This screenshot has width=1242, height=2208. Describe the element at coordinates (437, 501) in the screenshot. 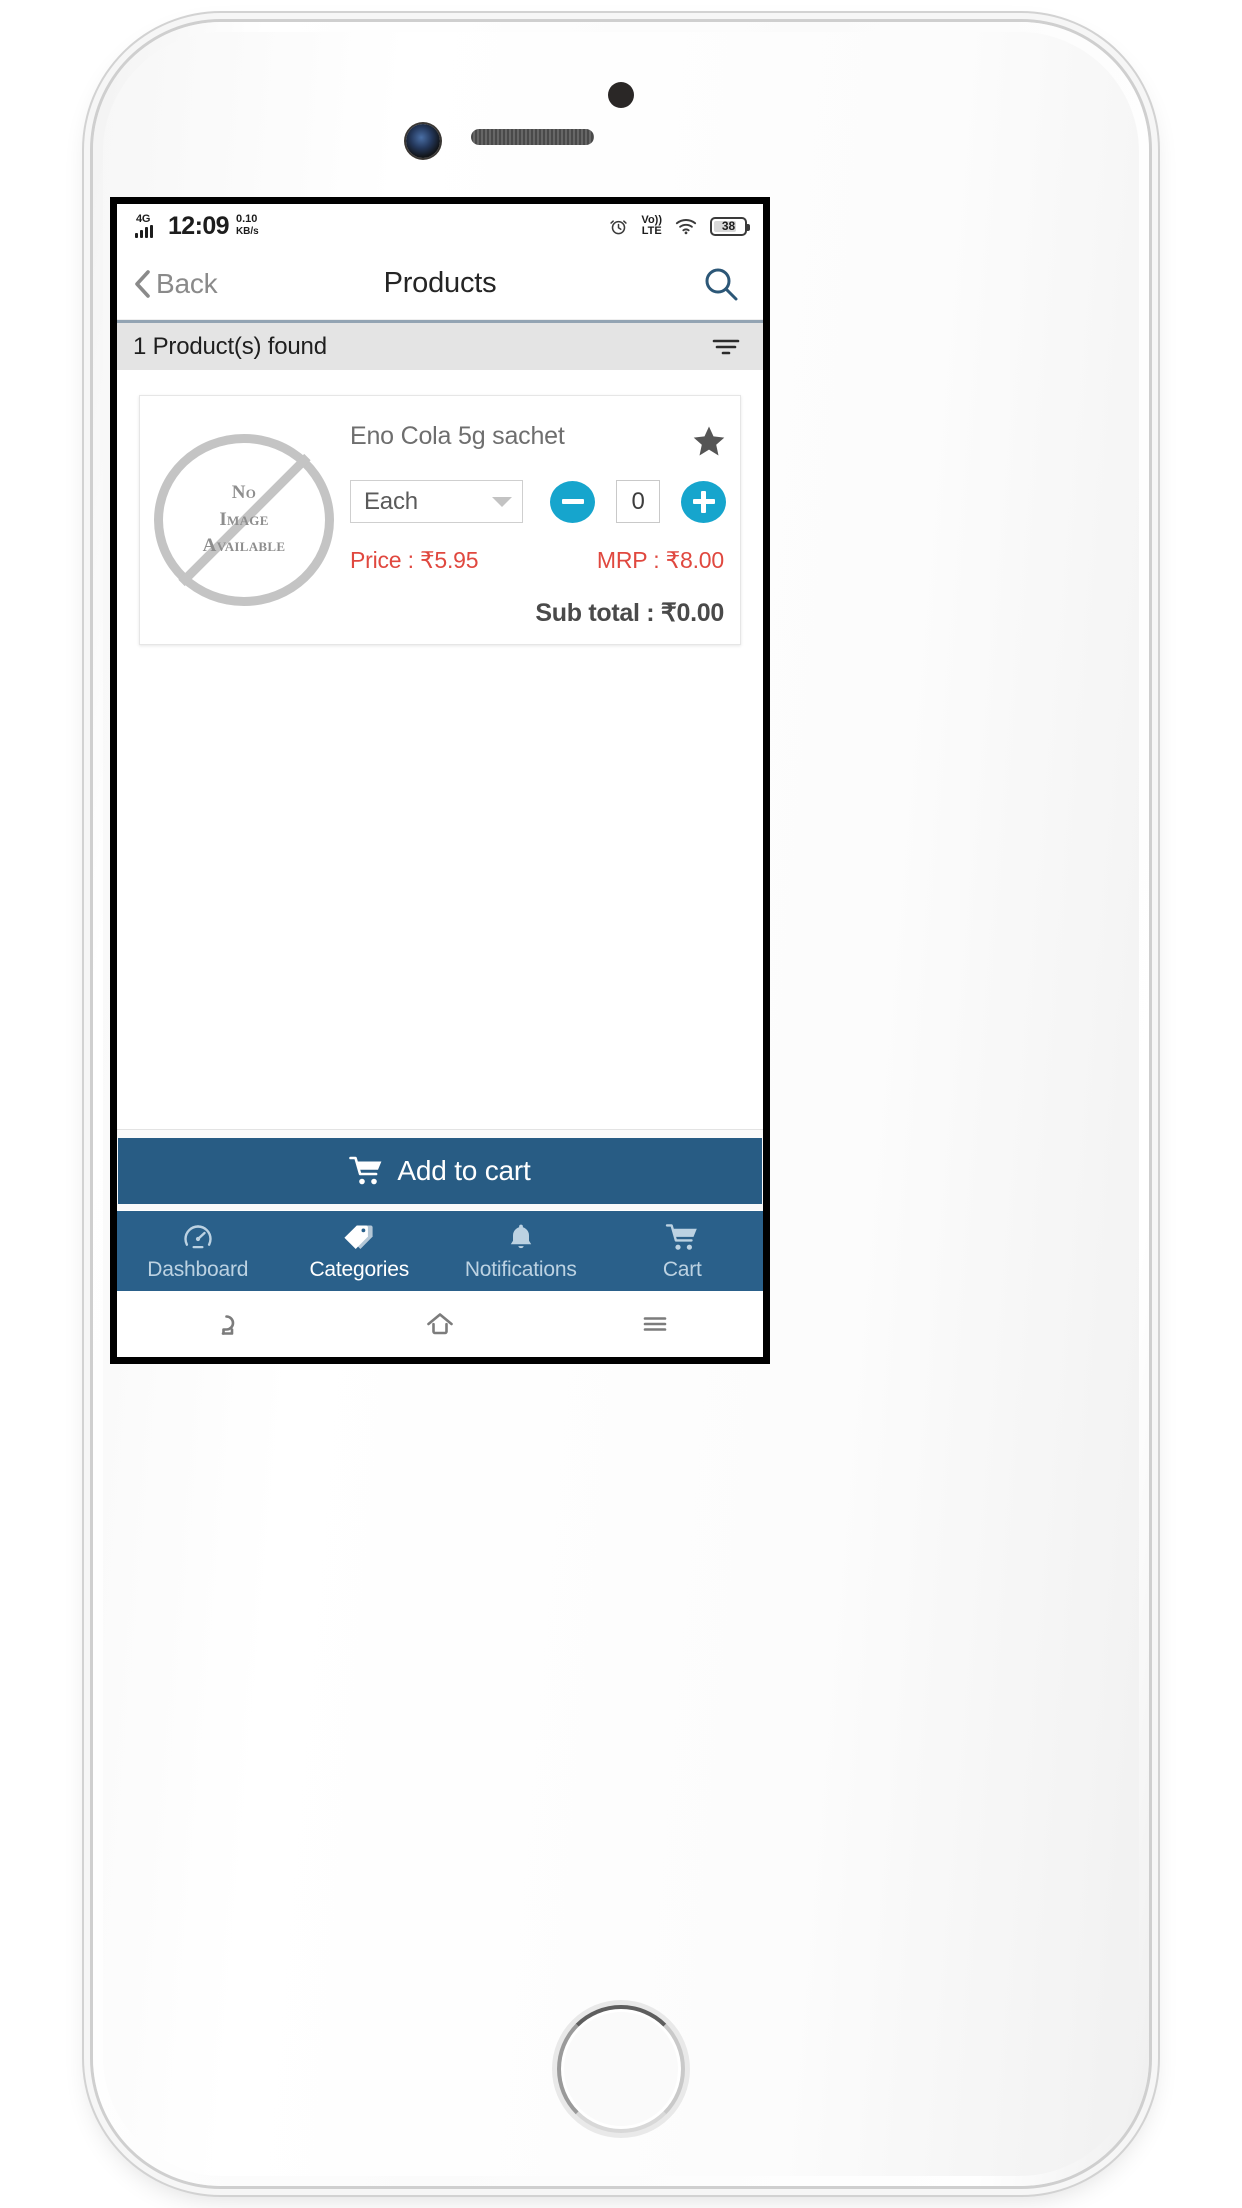

I see `unit-select: Each` at that location.